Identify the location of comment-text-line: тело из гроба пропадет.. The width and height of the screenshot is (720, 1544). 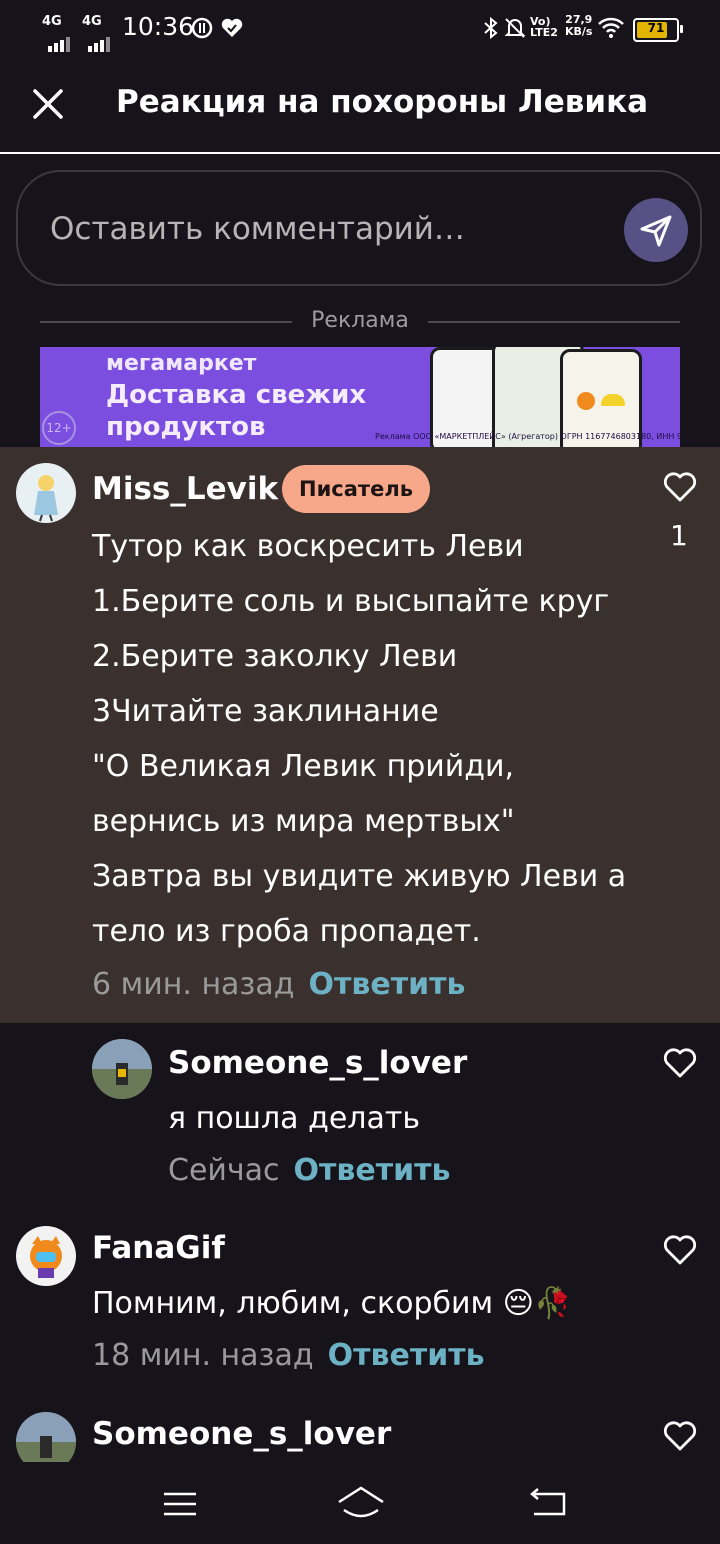
(286, 931).